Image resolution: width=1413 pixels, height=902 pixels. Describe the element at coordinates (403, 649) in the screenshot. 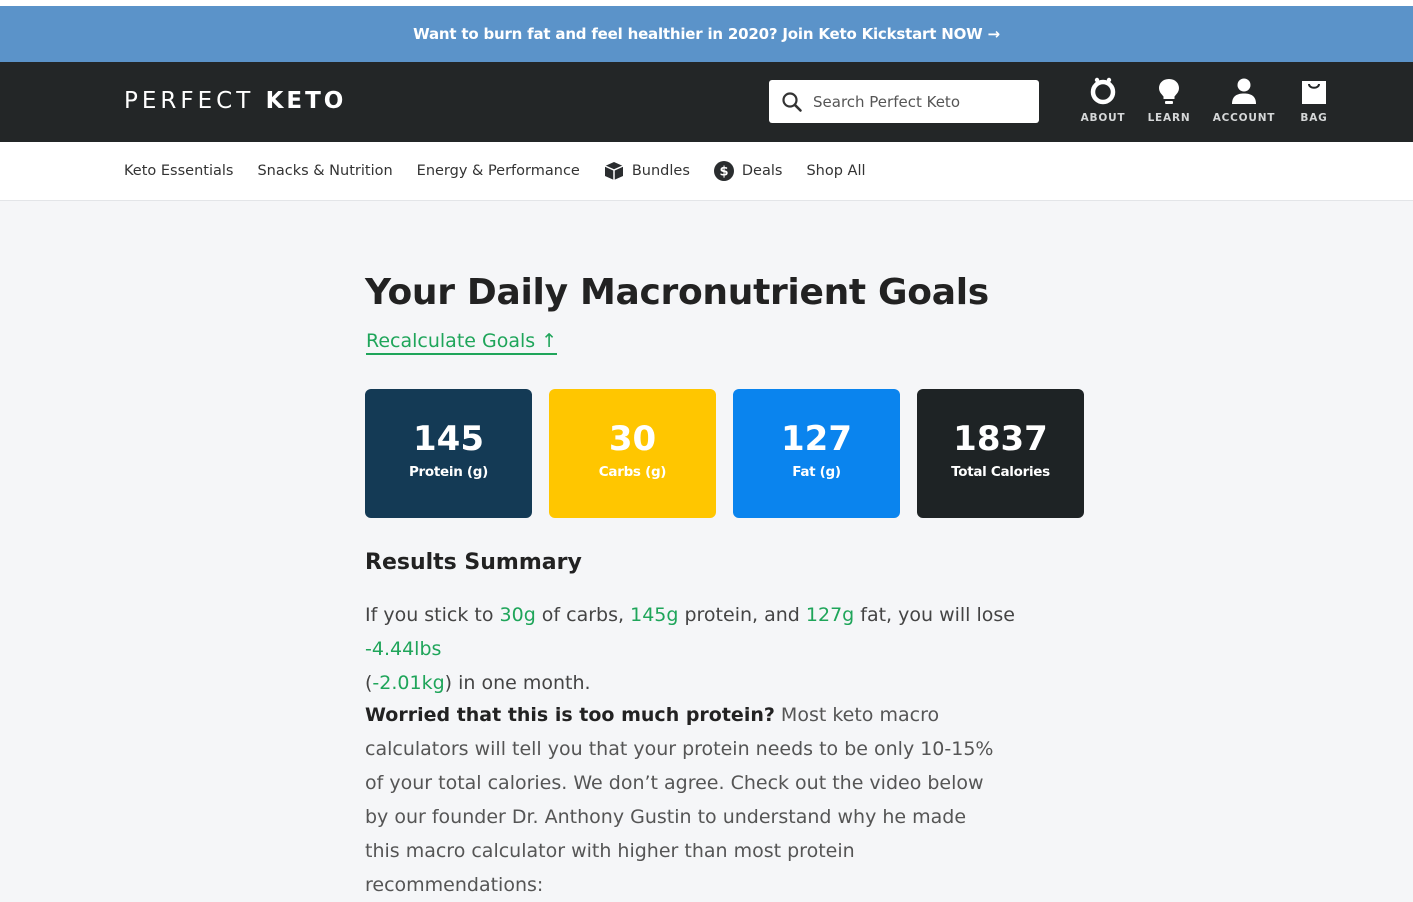

I see `summary-lbs: -4.44lbs` at that location.